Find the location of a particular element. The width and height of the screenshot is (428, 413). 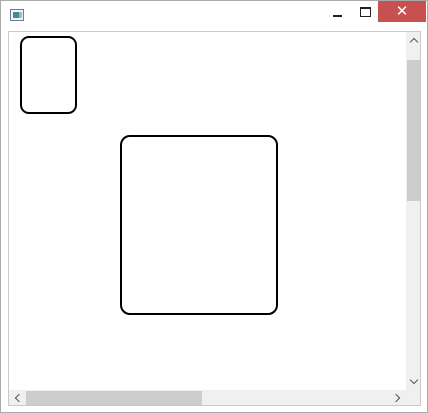

rounded-rectangle-small is located at coordinates (48, 75).